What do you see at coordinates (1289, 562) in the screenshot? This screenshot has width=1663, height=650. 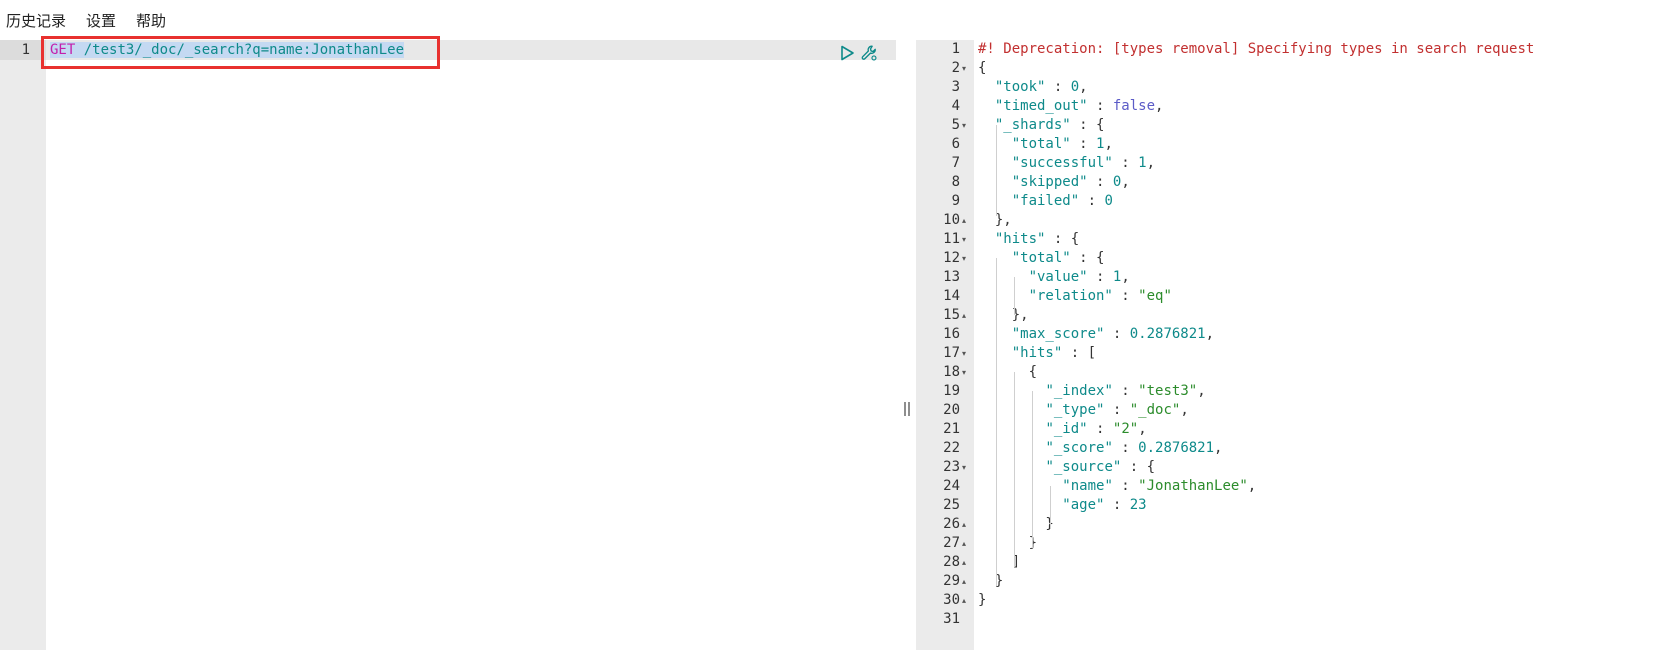 I see `response-line: 28 ▴ ]` at bounding box center [1289, 562].